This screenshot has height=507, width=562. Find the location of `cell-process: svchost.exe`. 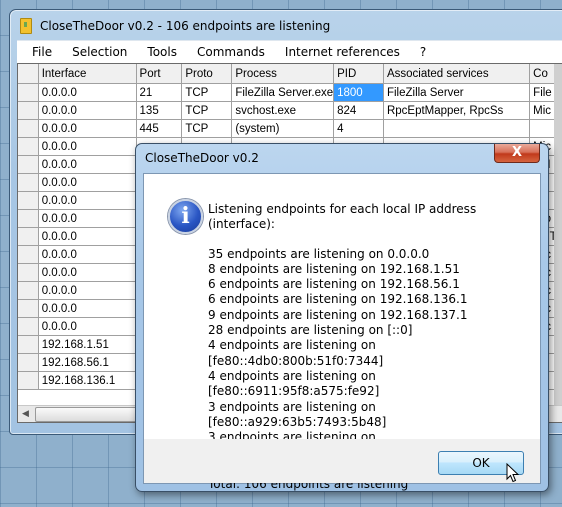

cell-process: svchost.exe is located at coordinates (283, 110).